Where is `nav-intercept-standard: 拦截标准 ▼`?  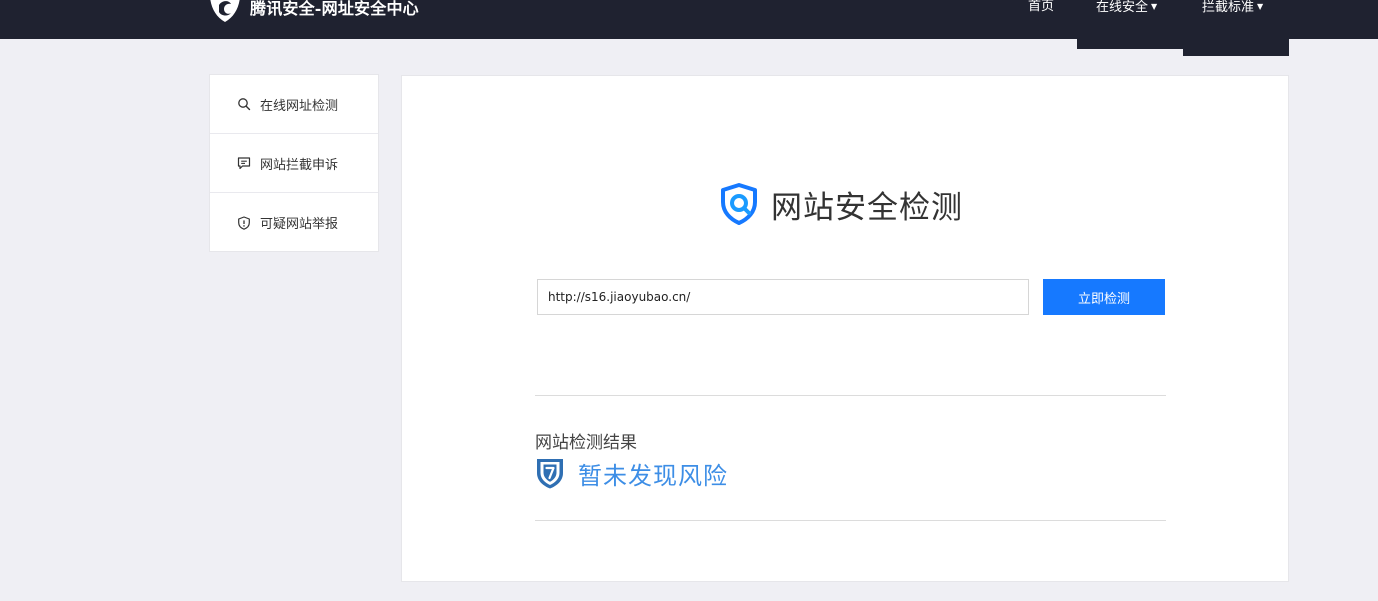 nav-intercept-standard: 拦截标准 ▼ is located at coordinates (1232, 8).